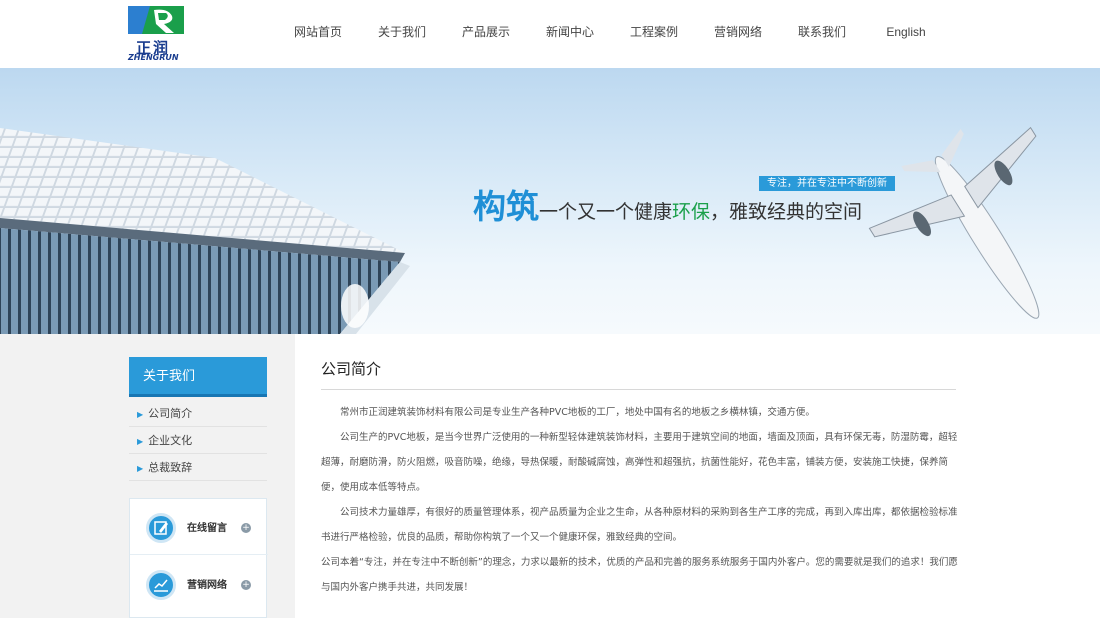 The image size is (1100, 618). What do you see at coordinates (318, 34) in the screenshot?
I see `nav-home: 网站首页` at bounding box center [318, 34].